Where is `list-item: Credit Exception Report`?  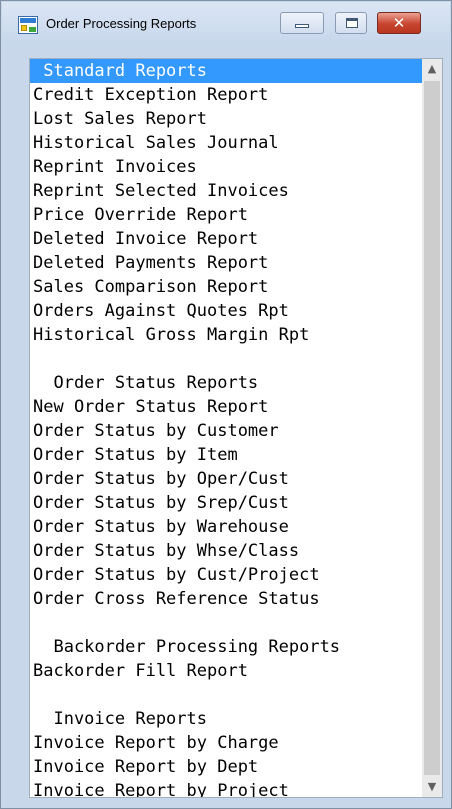
list-item: Credit Exception Report is located at coordinates (226, 95).